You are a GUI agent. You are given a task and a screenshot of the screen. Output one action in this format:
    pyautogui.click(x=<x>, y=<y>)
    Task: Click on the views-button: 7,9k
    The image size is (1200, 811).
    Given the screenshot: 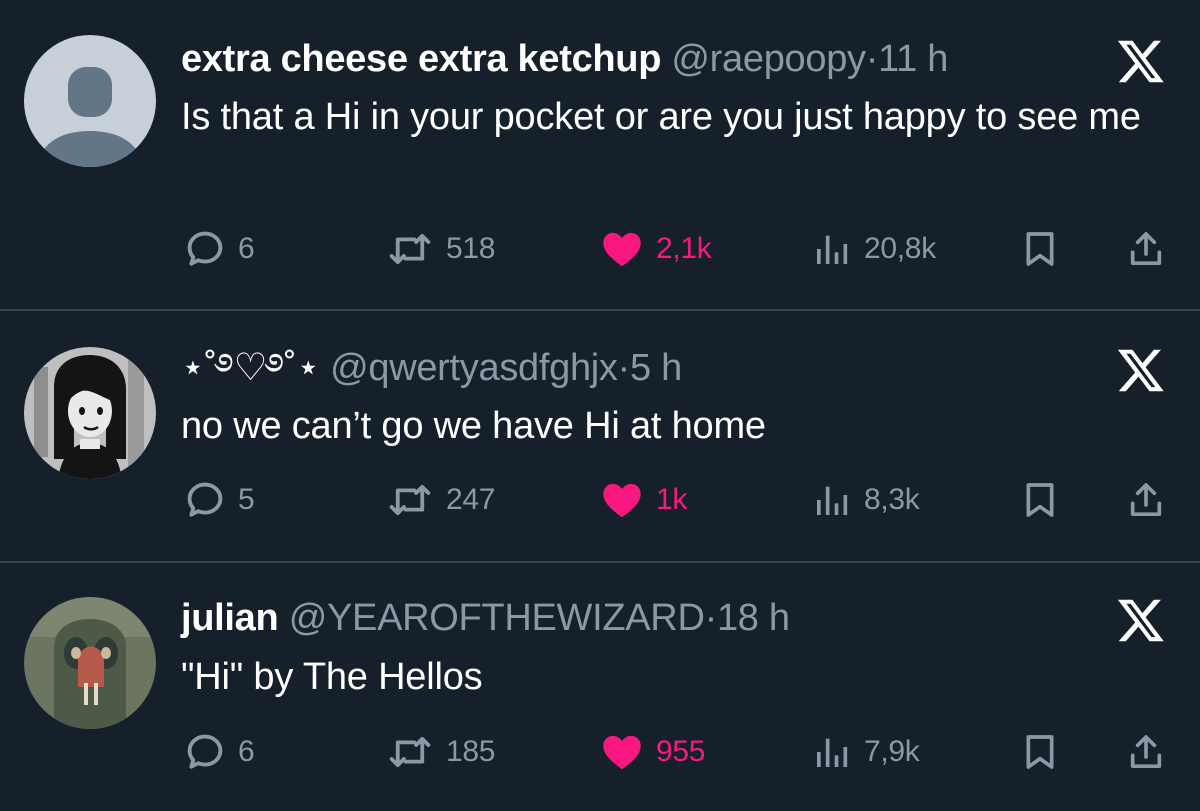 What is the action you would take?
    pyautogui.click(x=866, y=752)
    